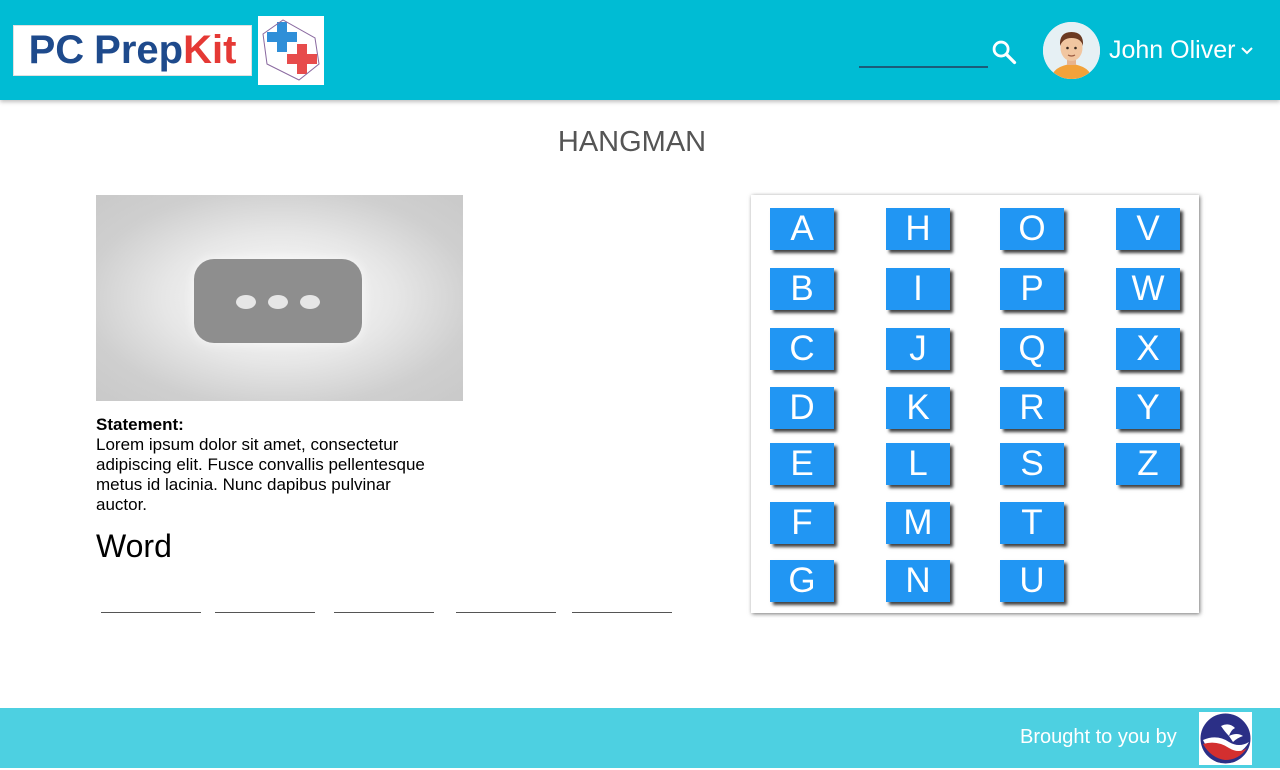 The height and width of the screenshot is (770, 1280). I want to click on letter-button-d: D, so click(802, 408).